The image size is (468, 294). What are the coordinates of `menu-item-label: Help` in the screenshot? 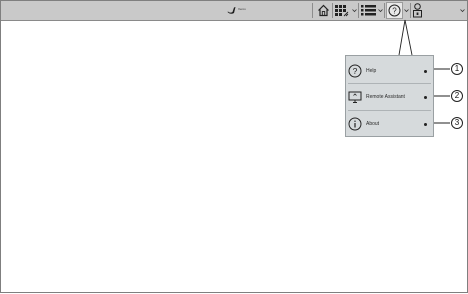 It's located at (371, 71).